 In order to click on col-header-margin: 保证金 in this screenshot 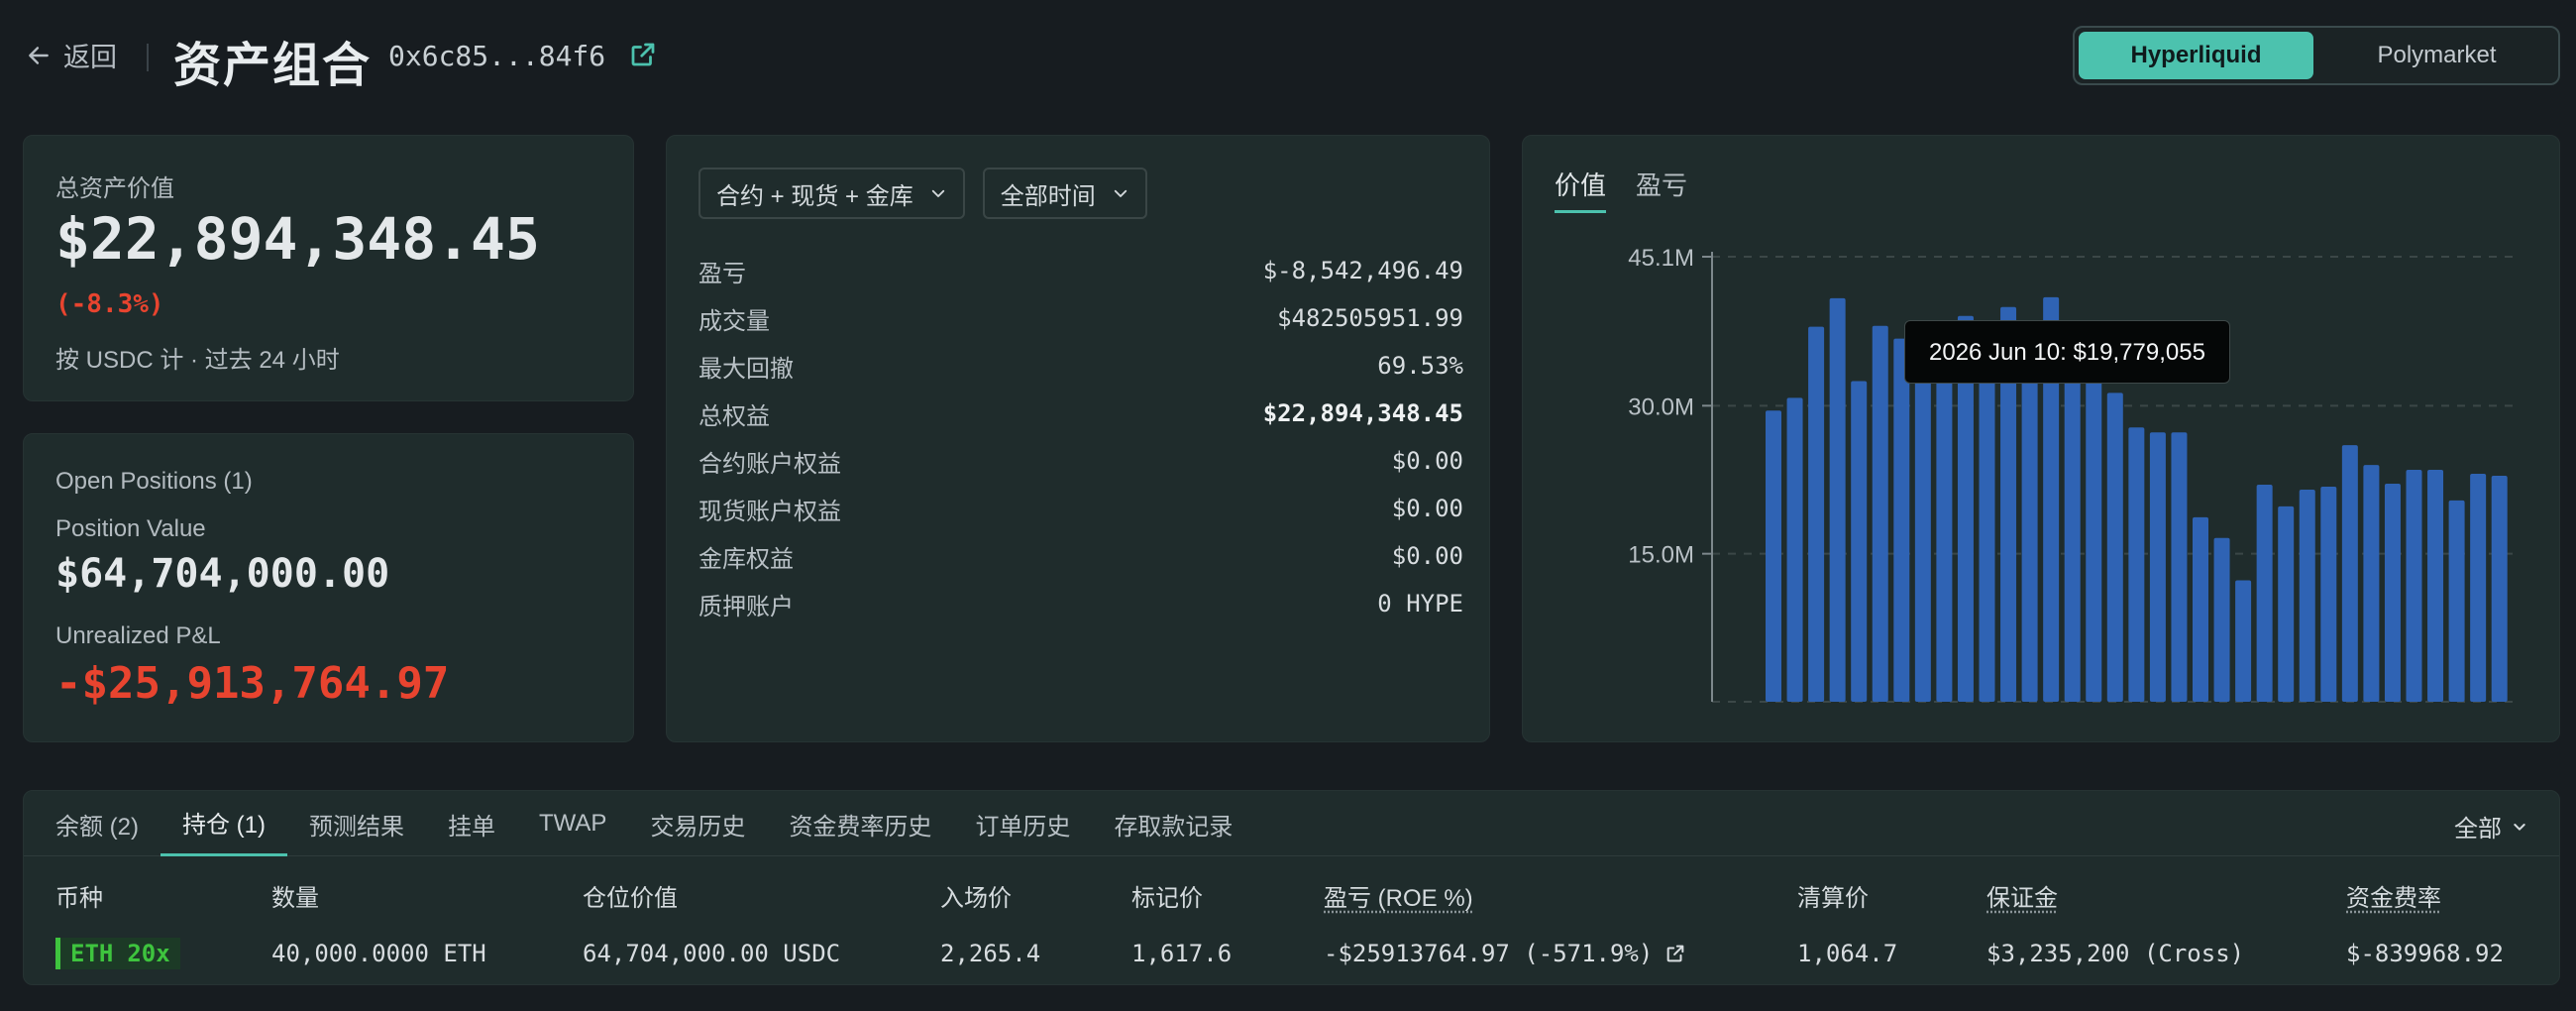, I will do `click(2022, 895)`.